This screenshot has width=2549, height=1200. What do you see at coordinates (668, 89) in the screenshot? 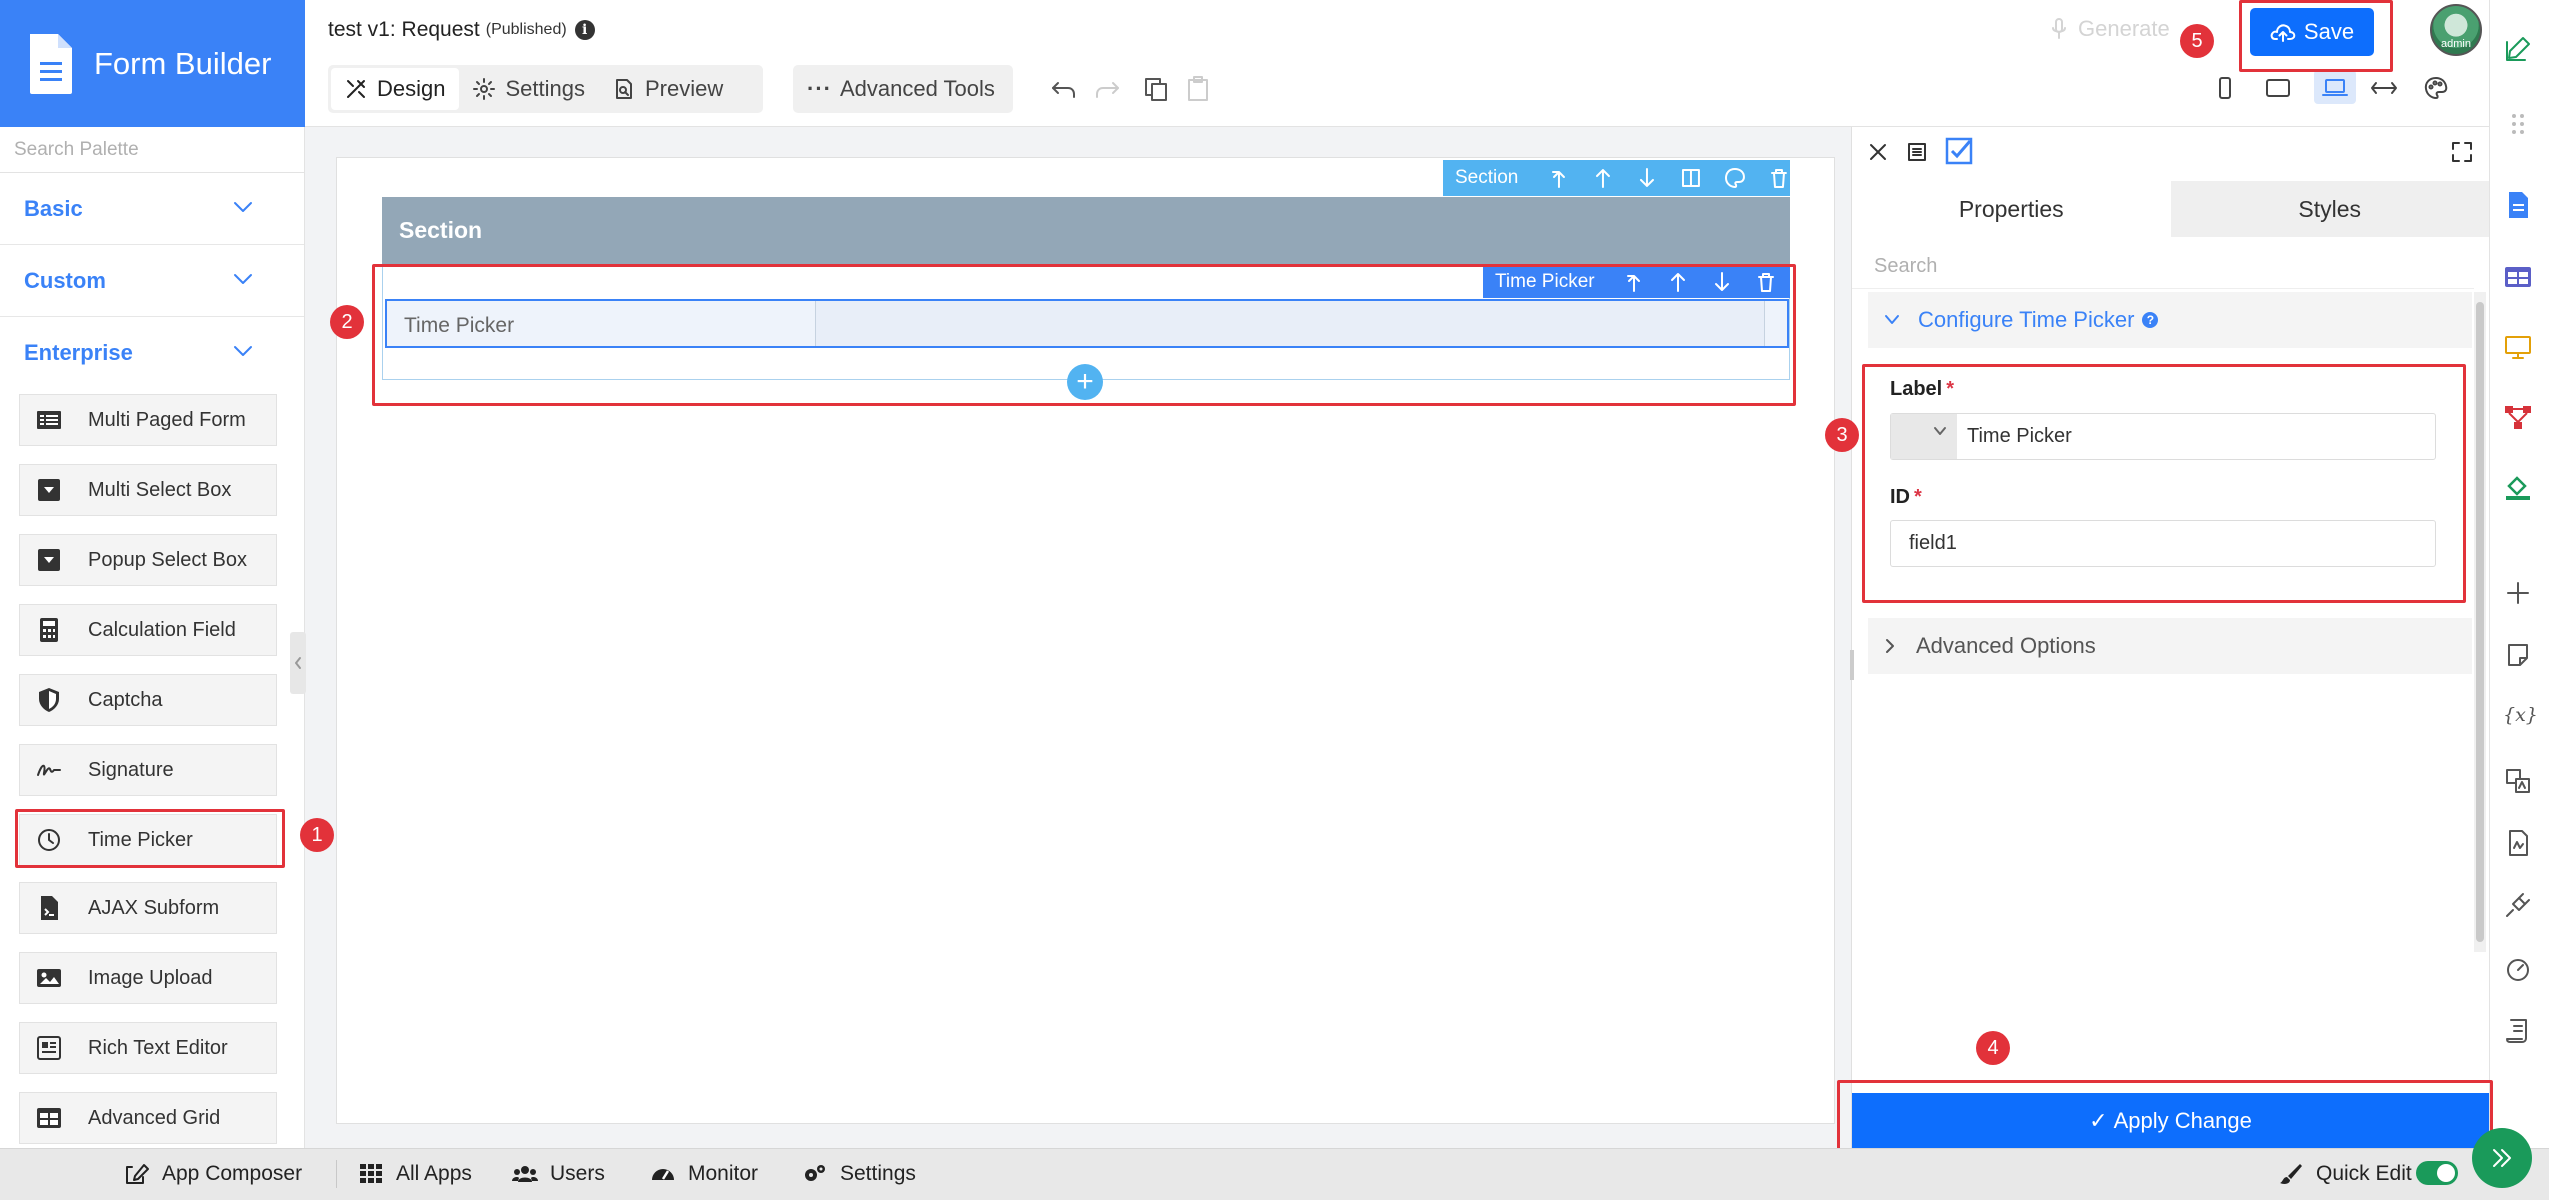
I see `tab-preview: Preview` at bounding box center [668, 89].